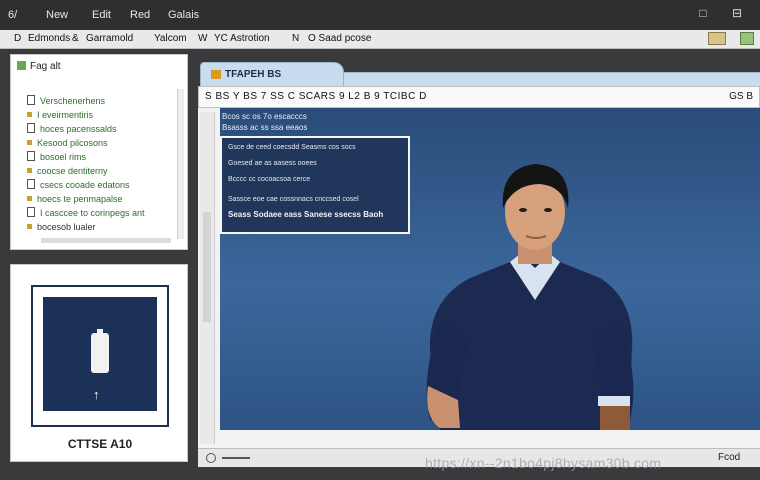  I want to click on scrollbar-thumb, so click(207, 267).